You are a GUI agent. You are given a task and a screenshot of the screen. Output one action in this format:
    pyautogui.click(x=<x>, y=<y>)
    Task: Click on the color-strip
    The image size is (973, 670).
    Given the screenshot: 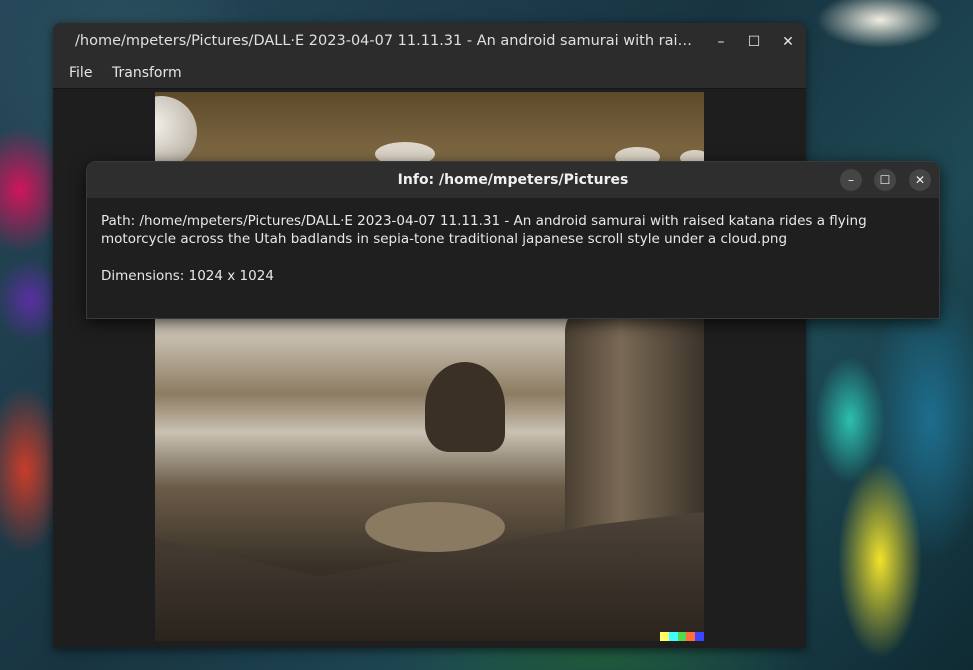 What is the action you would take?
    pyautogui.click(x=682, y=636)
    